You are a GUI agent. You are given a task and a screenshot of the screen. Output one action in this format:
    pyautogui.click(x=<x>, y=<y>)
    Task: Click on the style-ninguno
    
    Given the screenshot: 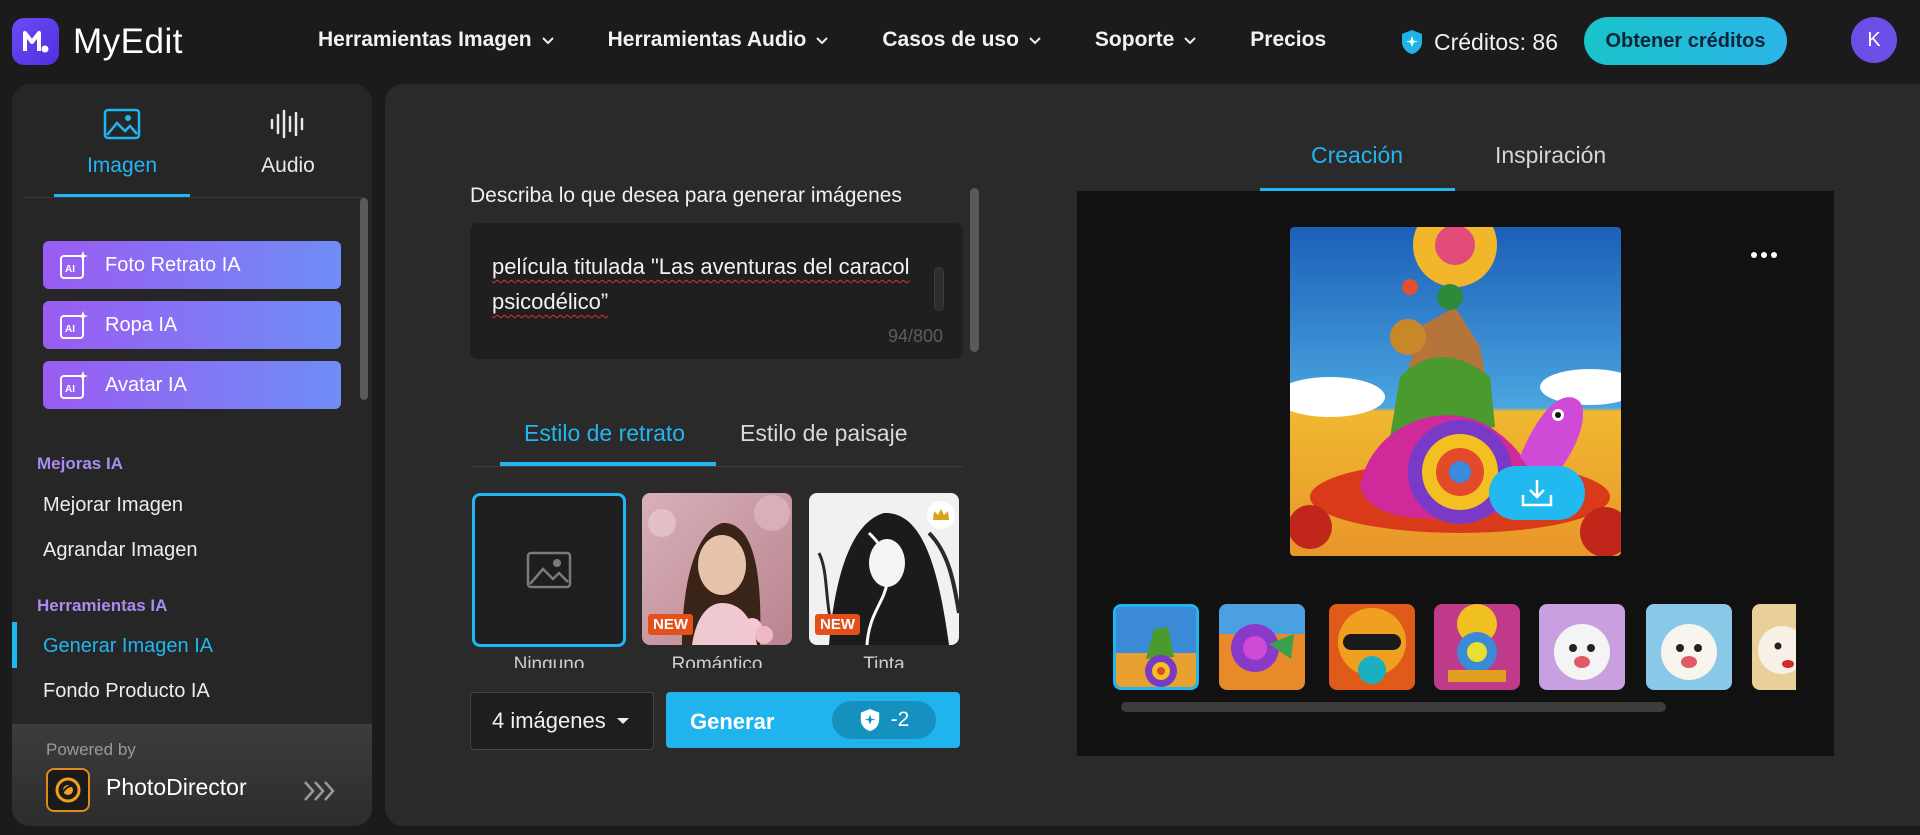 What is the action you would take?
    pyautogui.click(x=549, y=570)
    